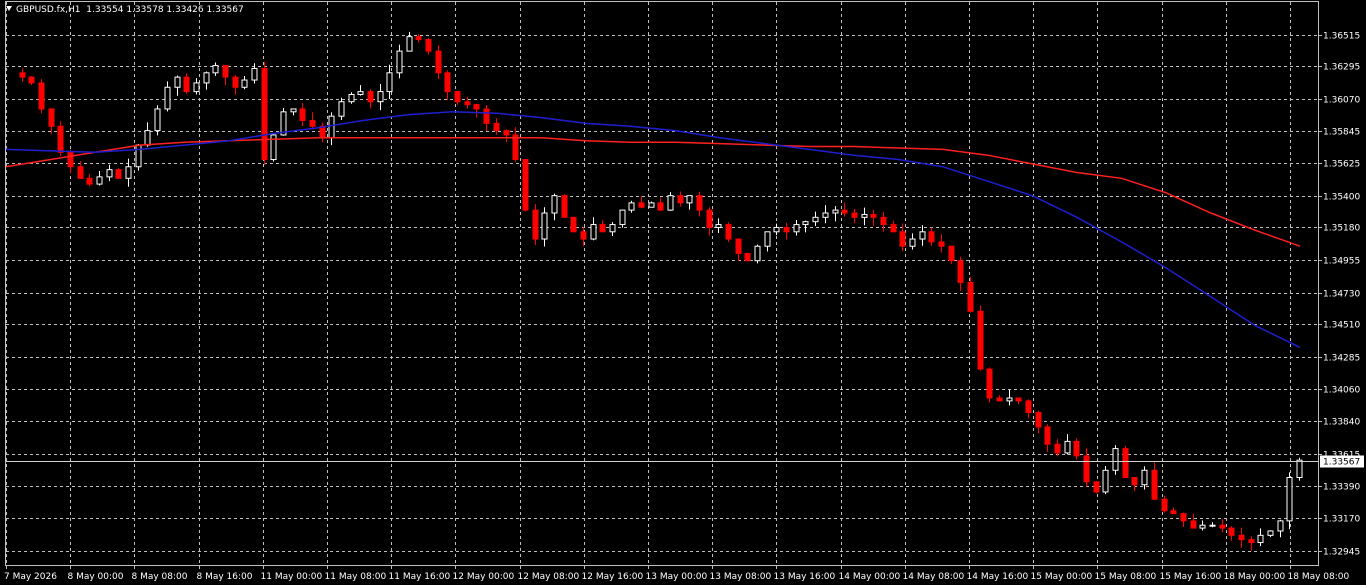  What do you see at coordinates (30, 577) in the screenshot?
I see `time-tick-label: 7 May 2026` at bounding box center [30, 577].